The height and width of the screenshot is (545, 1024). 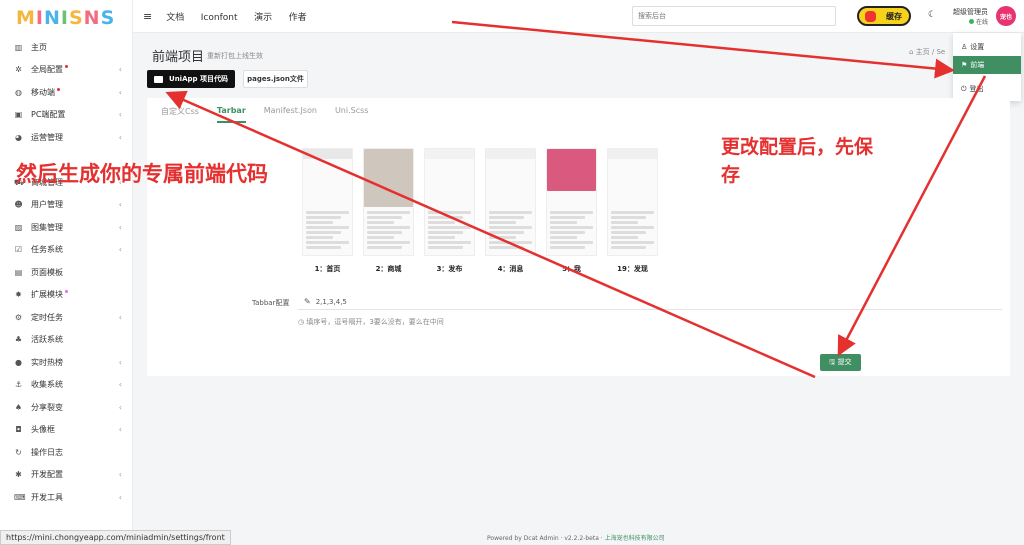 What do you see at coordinates (18, 250) in the screenshot?
I see `checkbox-icon: ☑` at bounding box center [18, 250].